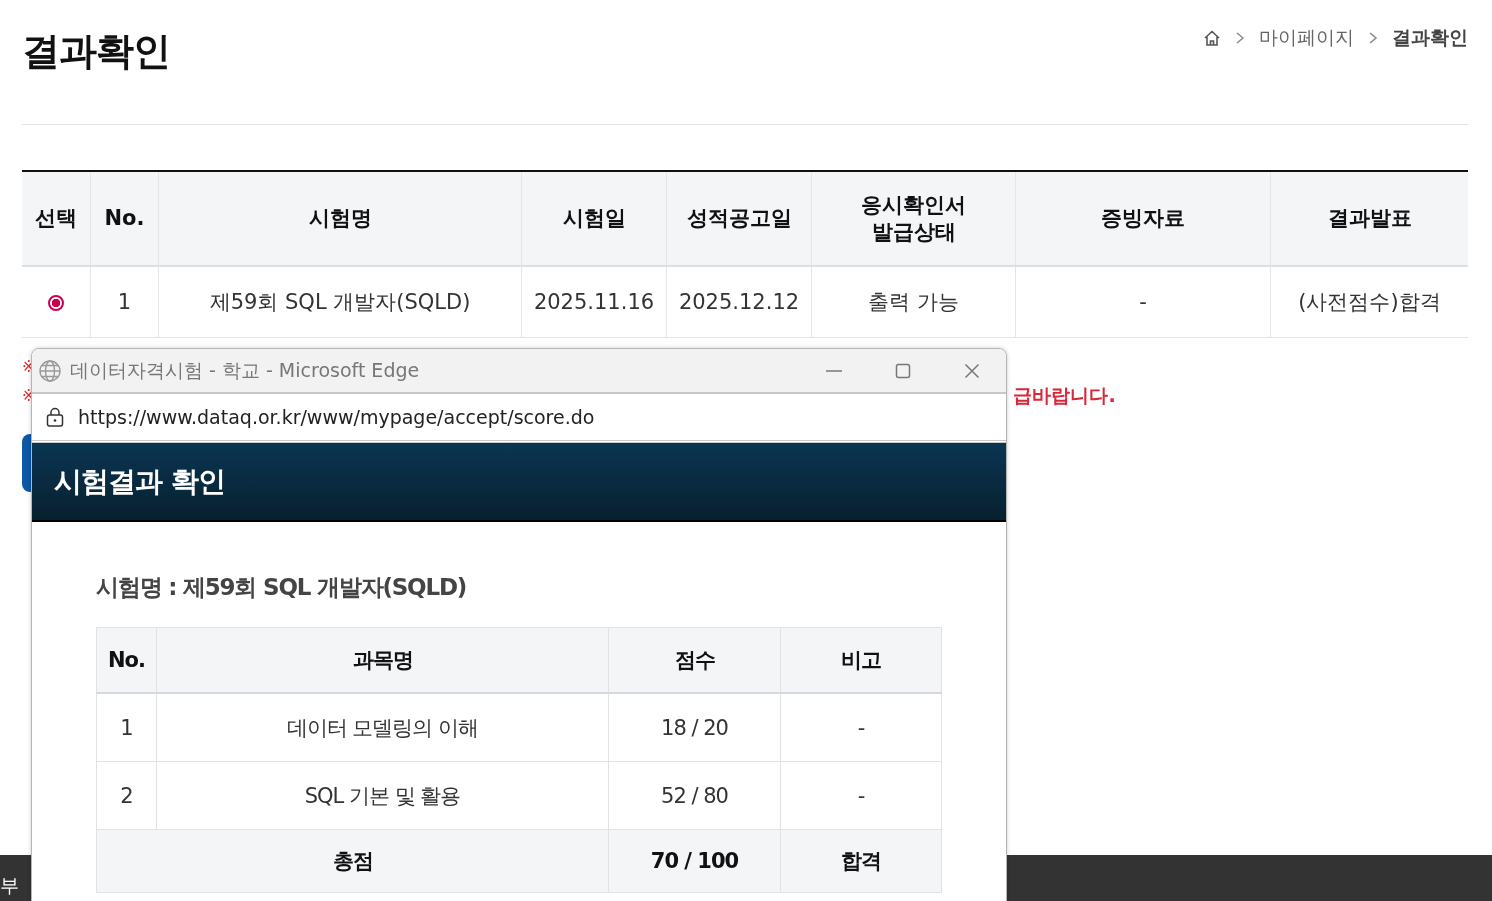  Describe the element at coordinates (1306, 38) in the screenshot. I see `breadcrumb-link: 마이페이지` at that location.